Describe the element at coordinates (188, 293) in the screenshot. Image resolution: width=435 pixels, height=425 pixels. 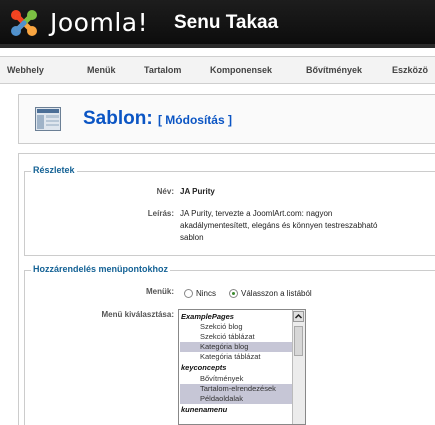
I see `radio-none` at that location.